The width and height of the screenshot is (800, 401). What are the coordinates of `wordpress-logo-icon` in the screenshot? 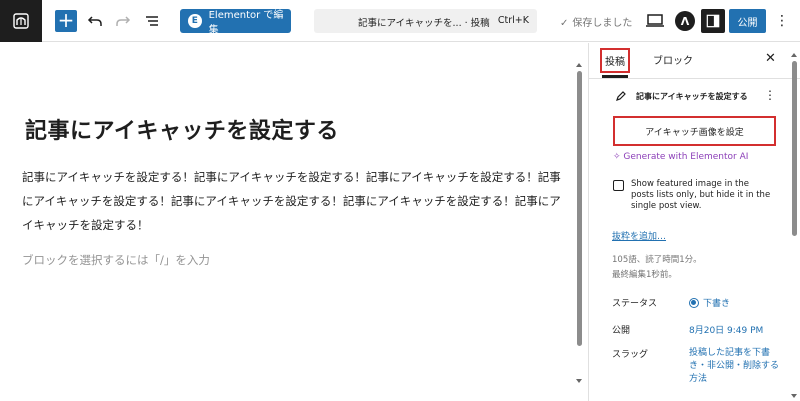 It's located at (21, 21).